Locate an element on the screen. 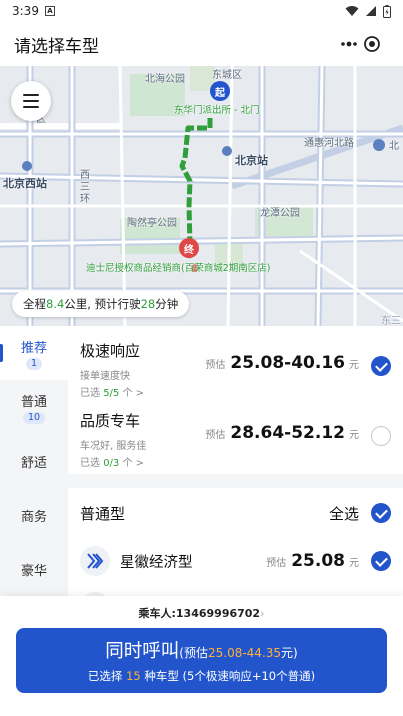  passenger-selector: 乘车人:13469996702› is located at coordinates (201, 613).